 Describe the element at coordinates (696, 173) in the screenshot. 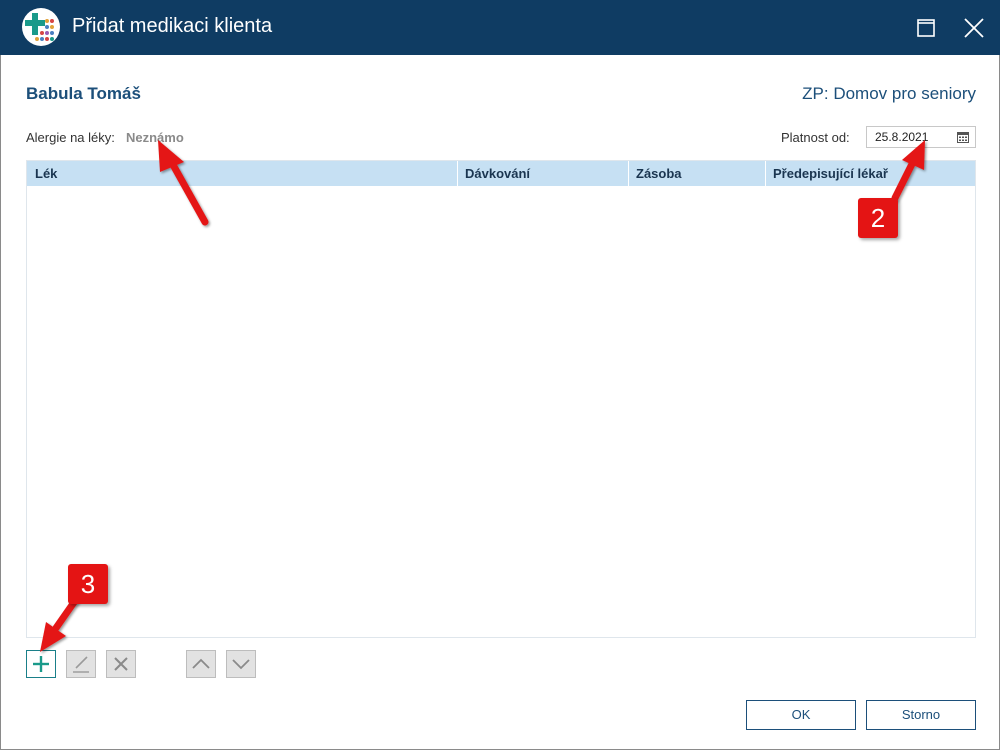

I see `column-header-stock: Zásoba` at that location.